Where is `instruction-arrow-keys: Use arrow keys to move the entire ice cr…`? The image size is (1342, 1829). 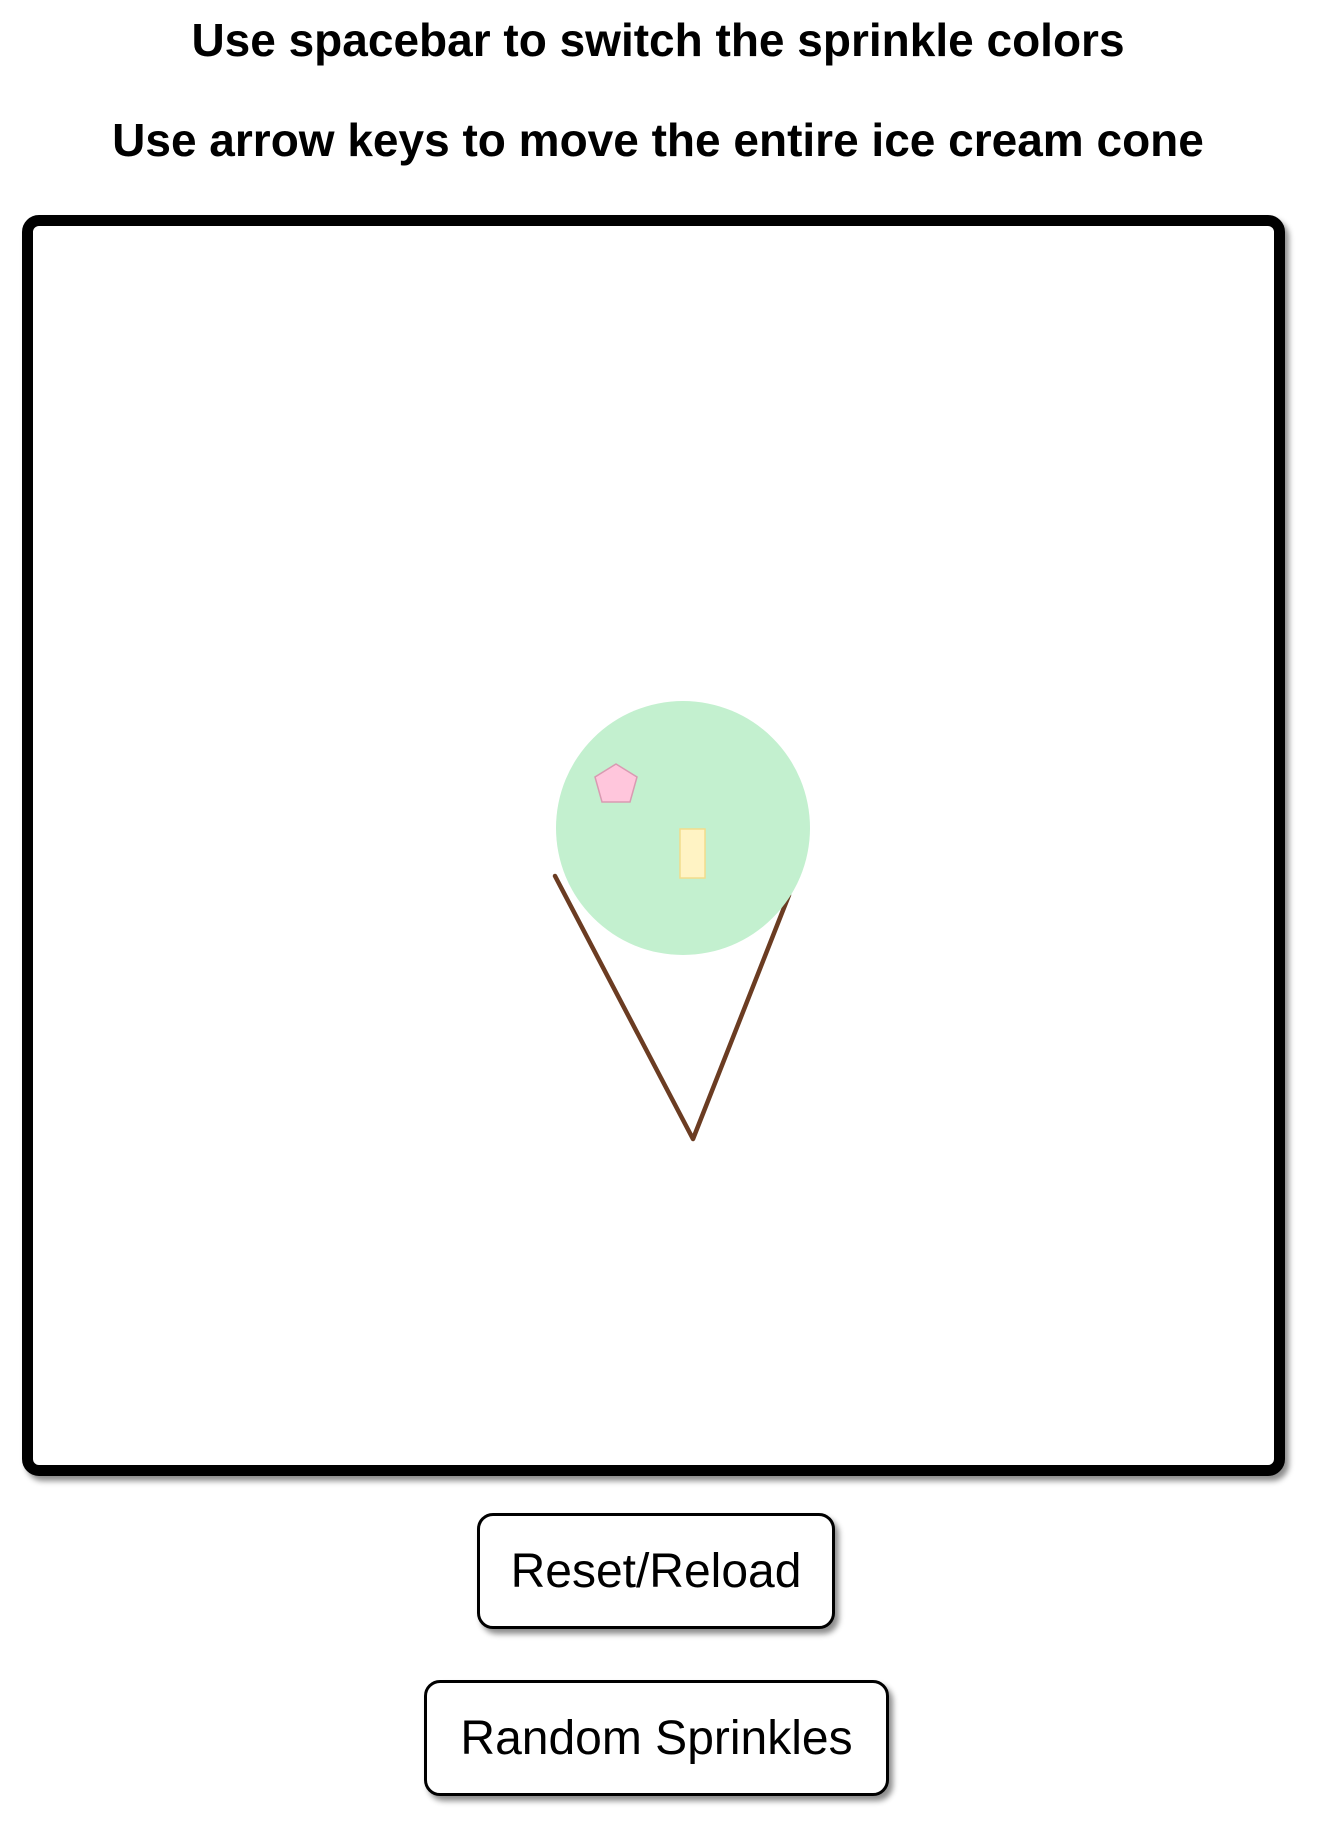 instruction-arrow-keys: Use arrow keys to move the entire ice cr… is located at coordinates (658, 140).